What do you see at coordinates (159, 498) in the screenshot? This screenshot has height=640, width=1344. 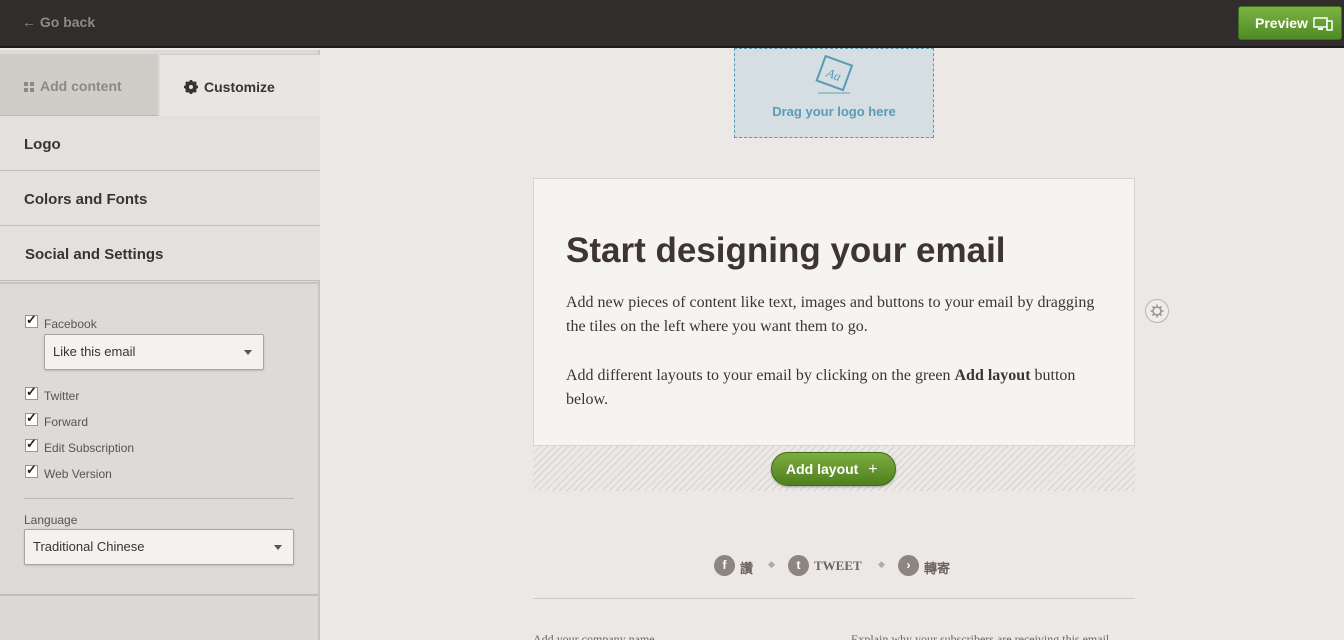 I see `divider` at bounding box center [159, 498].